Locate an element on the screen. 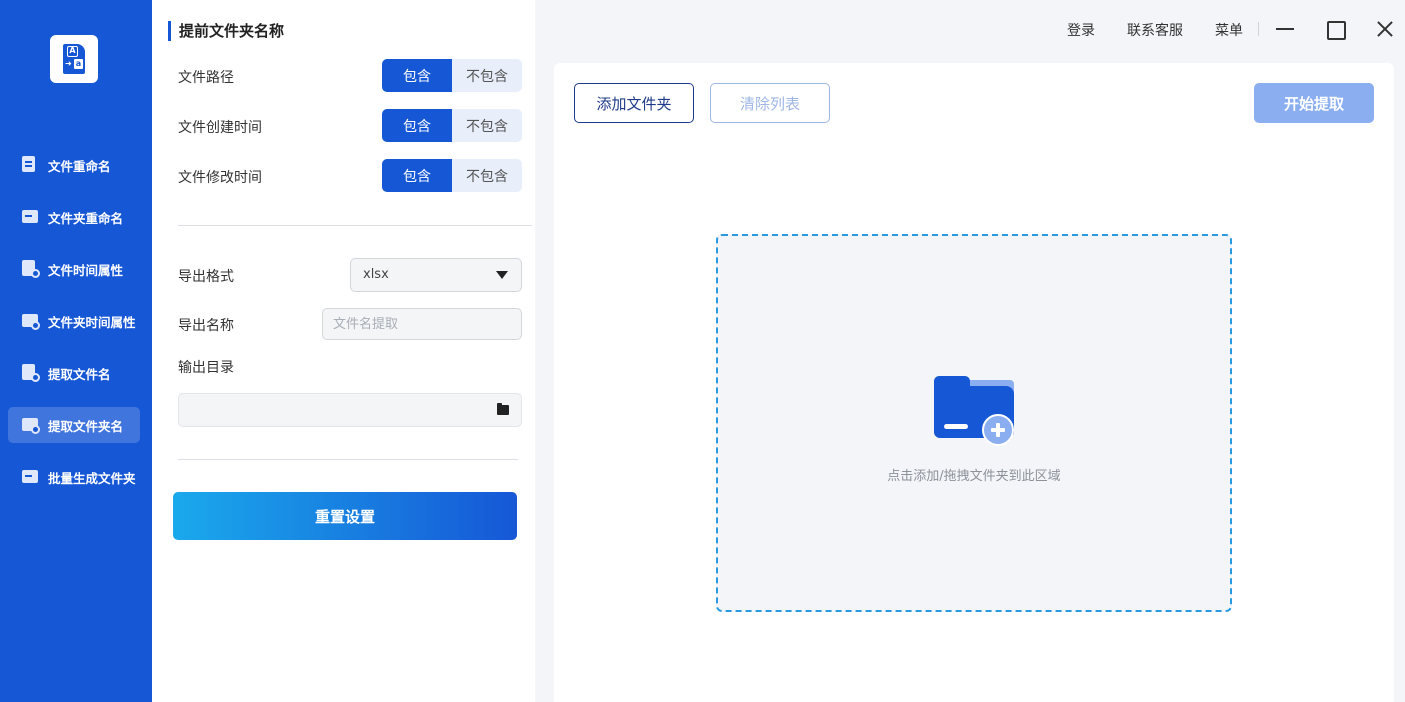  toggle-file-path: 包含 不包含 is located at coordinates (452, 75).